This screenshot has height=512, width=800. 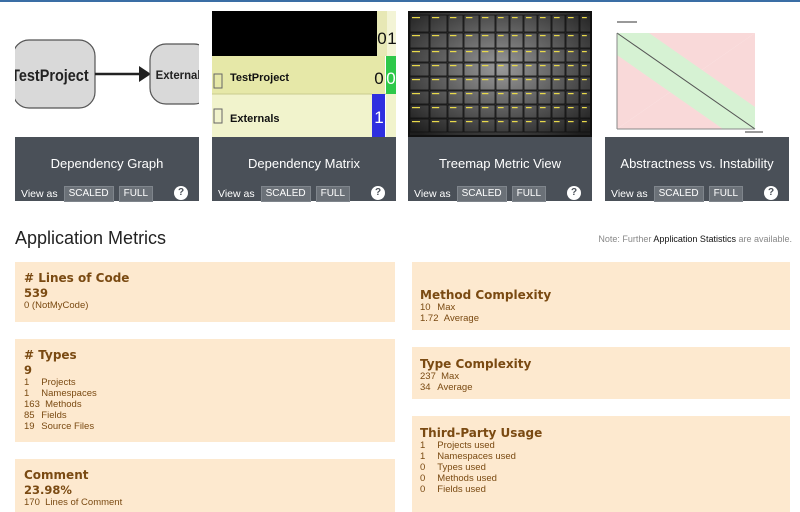 I want to click on dependency-matrix-thumbnail: 0 1 TestProject Externals 0 0 1, so click(x=304, y=74).